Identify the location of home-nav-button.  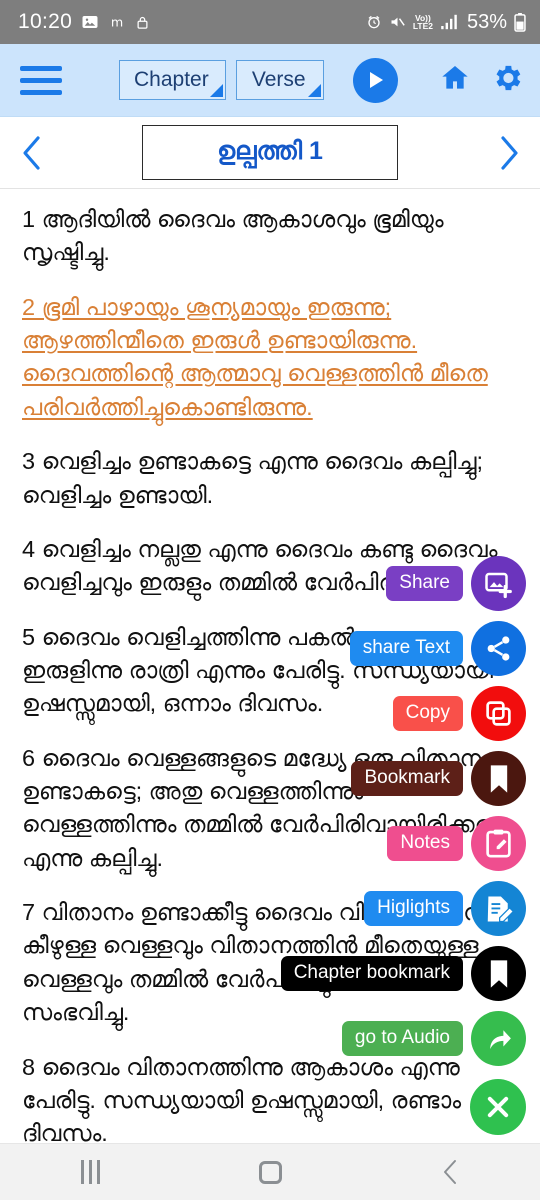
(270, 1172).